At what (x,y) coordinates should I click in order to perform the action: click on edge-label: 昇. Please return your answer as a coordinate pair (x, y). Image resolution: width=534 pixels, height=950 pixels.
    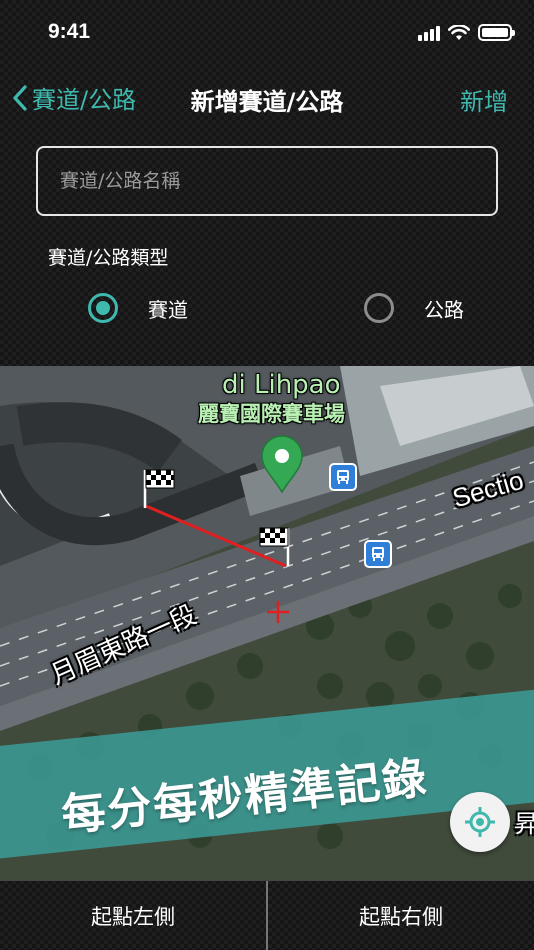
    Looking at the image, I should click on (524, 824).